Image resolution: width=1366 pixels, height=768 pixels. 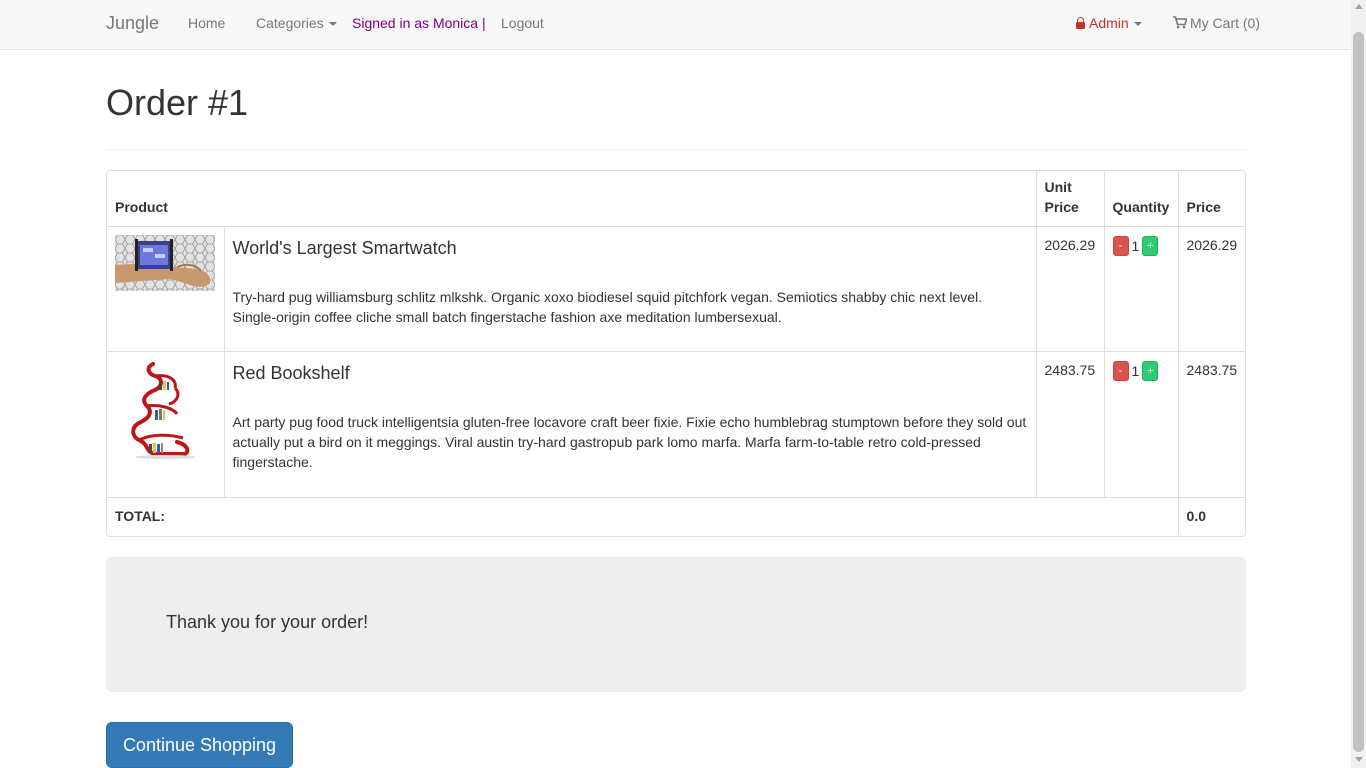 What do you see at coordinates (1061, 207) in the screenshot?
I see `header-unit-price-line2: Price` at bounding box center [1061, 207].